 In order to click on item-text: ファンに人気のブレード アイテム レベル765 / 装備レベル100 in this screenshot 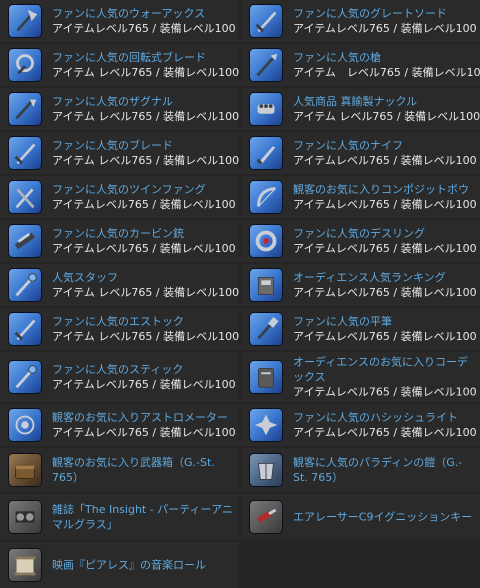, I will do `click(145, 153)`.